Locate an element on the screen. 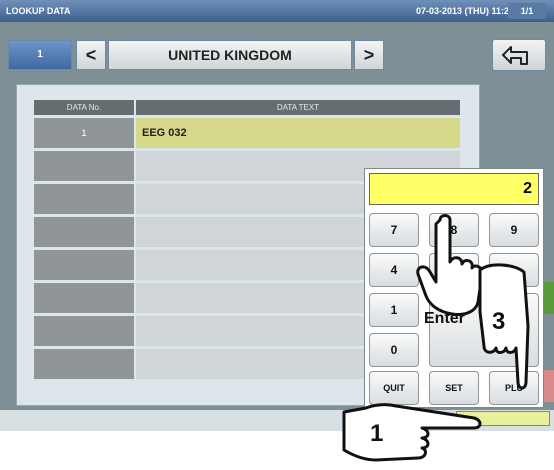 The image size is (554, 470). back-button is located at coordinates (519, 55).